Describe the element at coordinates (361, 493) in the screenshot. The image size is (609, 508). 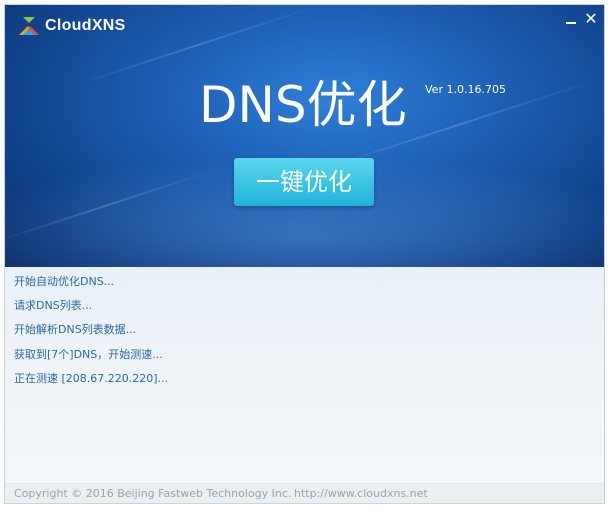
I see `website-link: http://www.cloudxns.net` at that location.